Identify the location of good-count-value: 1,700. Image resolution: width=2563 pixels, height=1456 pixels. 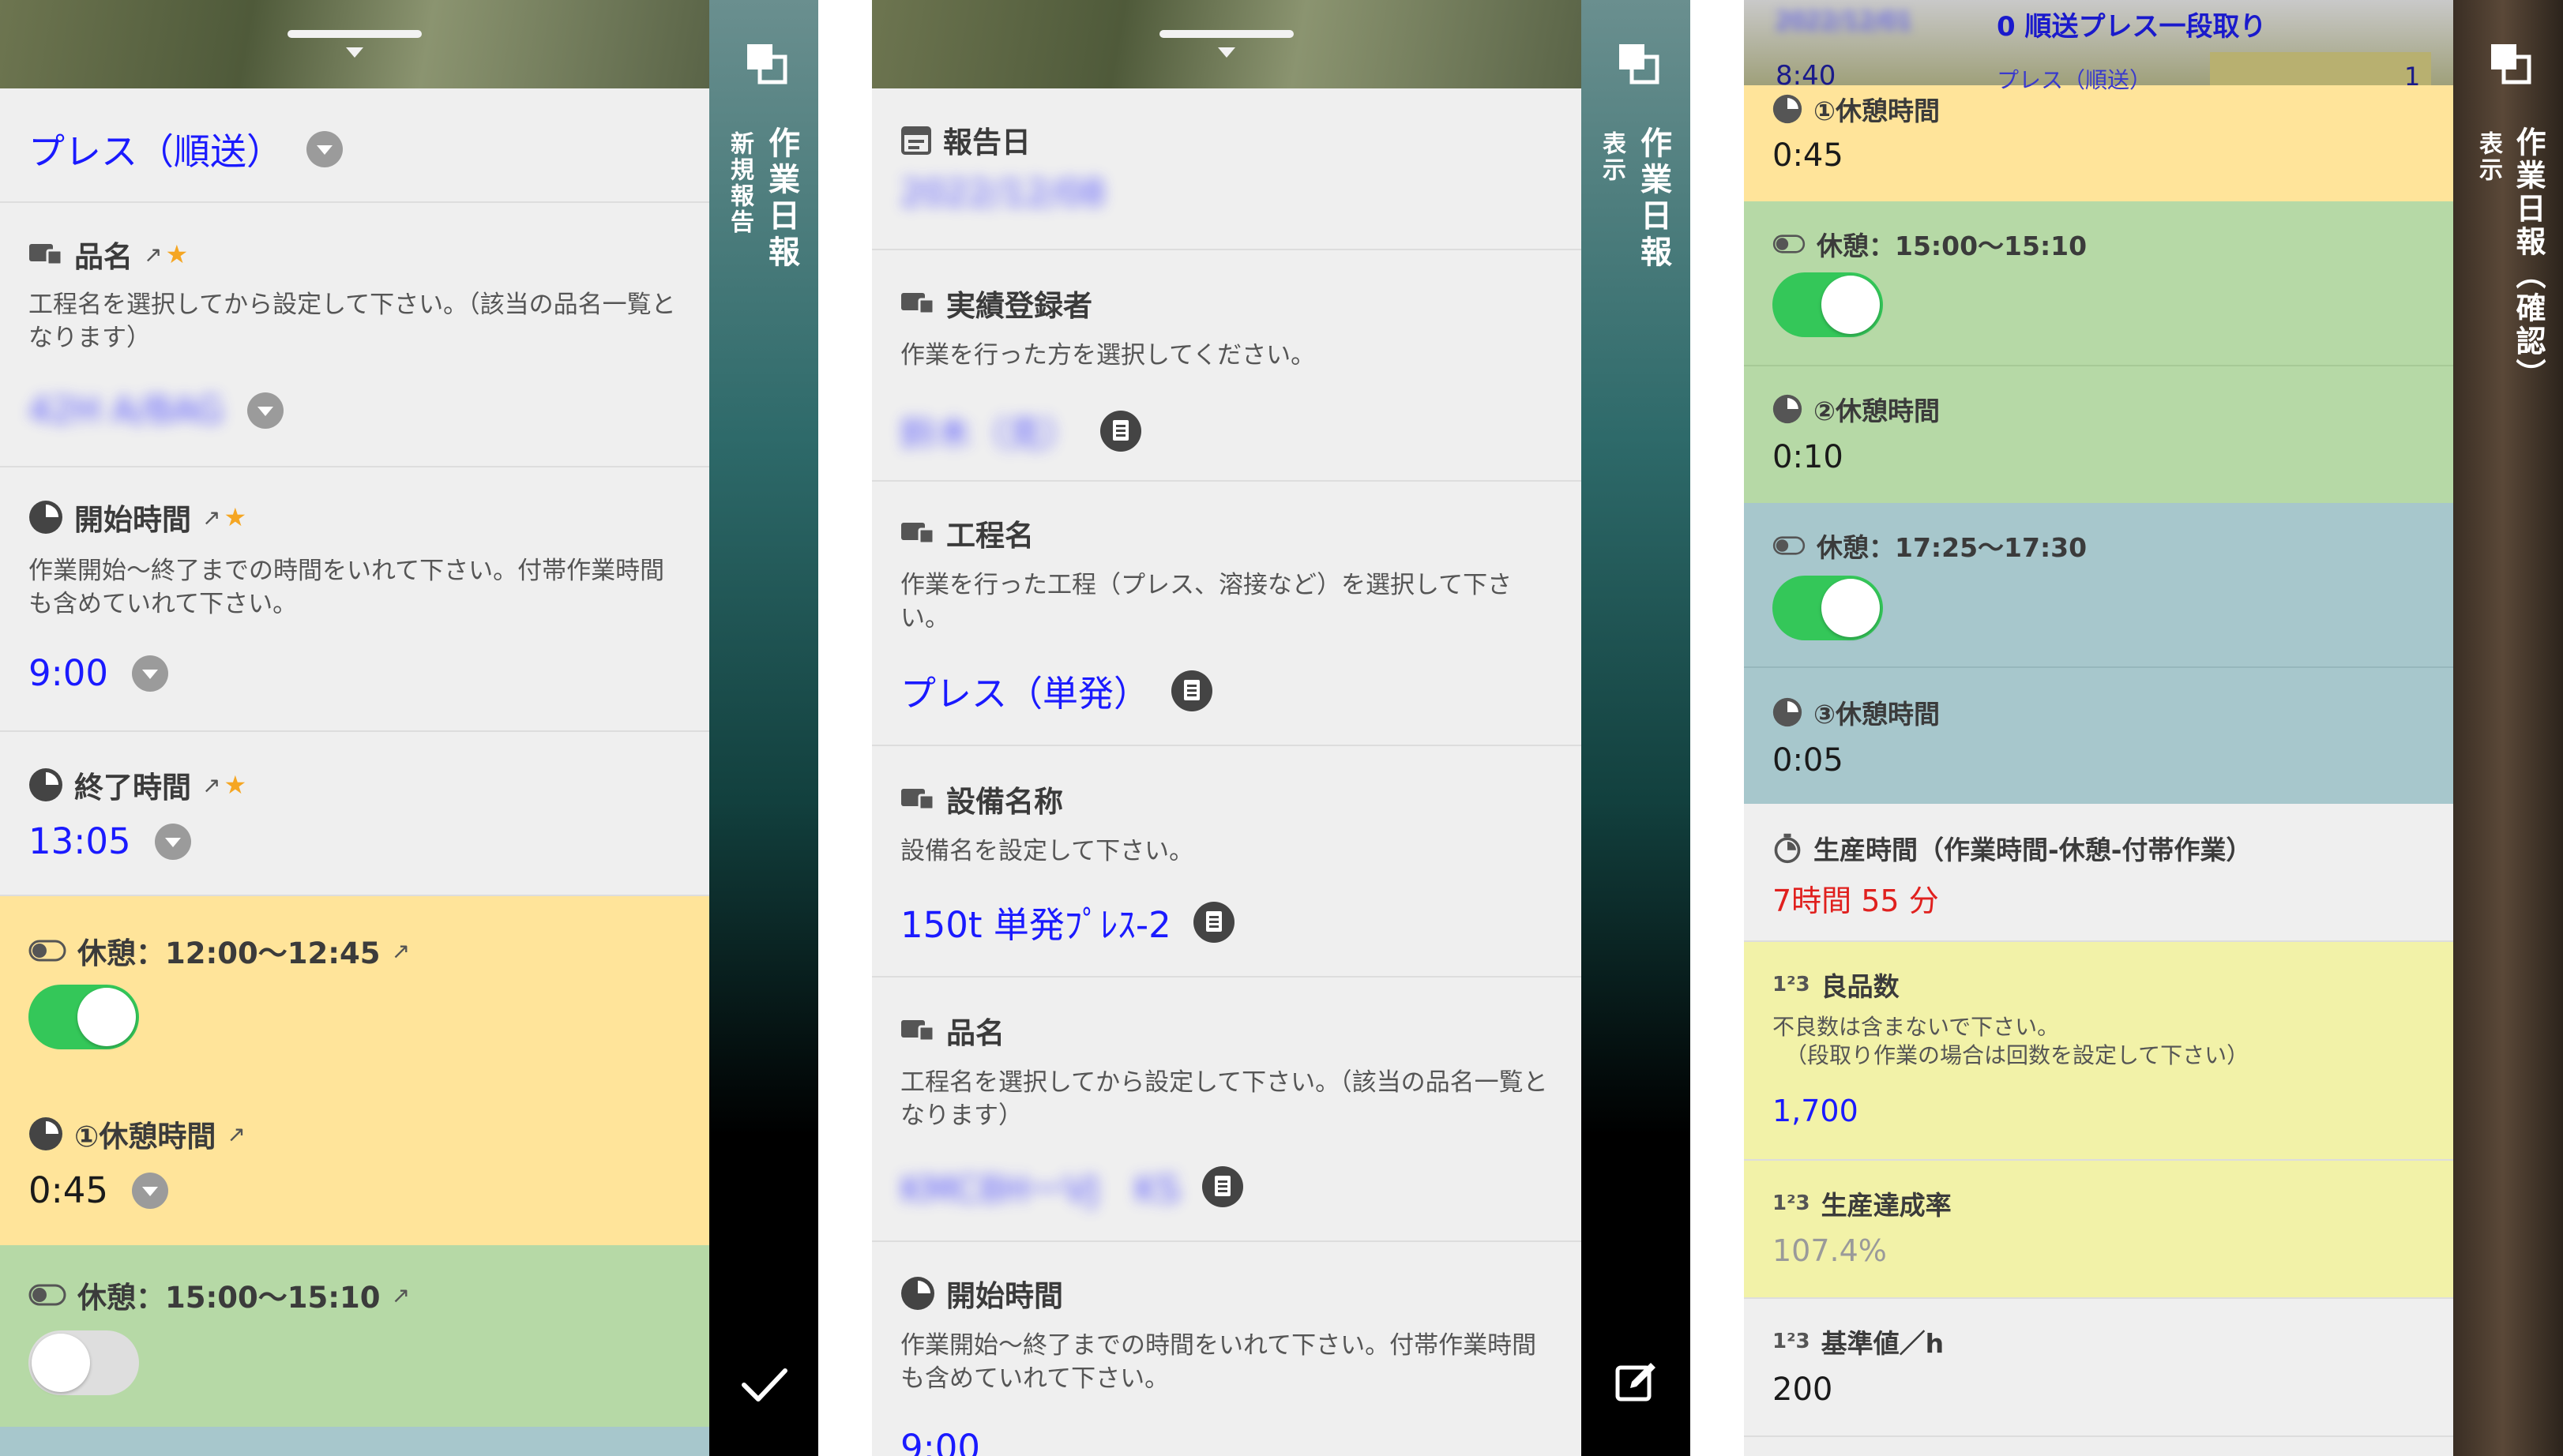
(1815, 1111).